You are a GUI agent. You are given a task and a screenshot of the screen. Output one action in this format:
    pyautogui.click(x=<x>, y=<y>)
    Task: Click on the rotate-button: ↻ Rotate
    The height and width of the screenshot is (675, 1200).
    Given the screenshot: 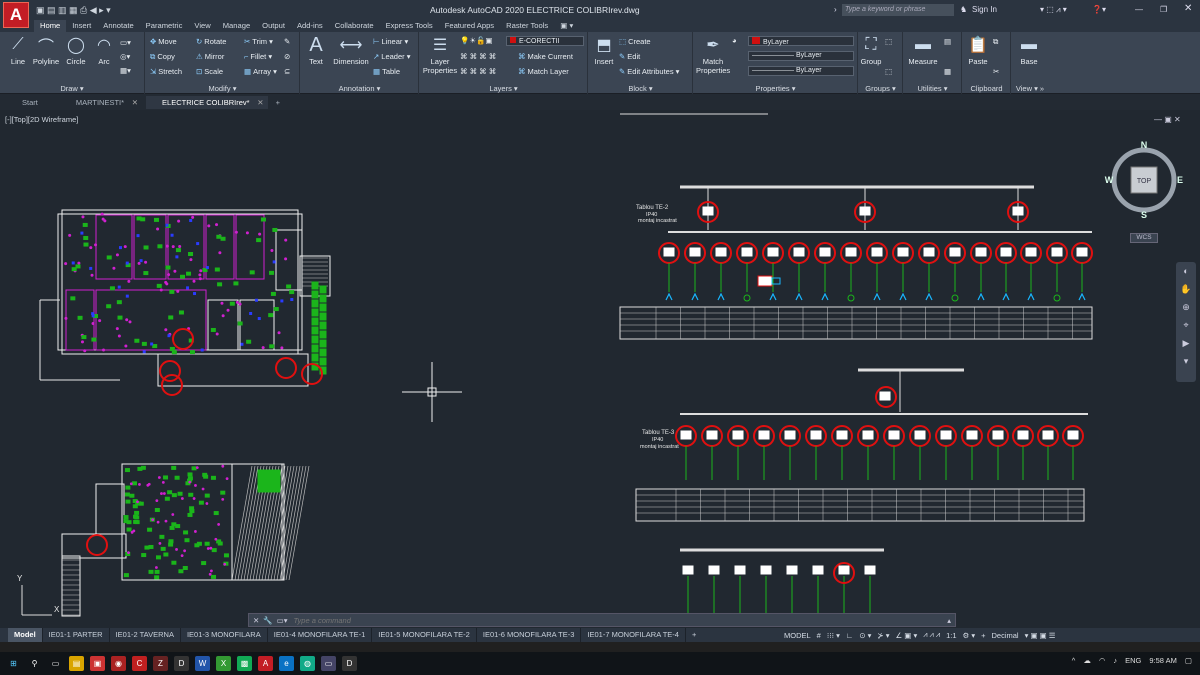 What is the action you would take?
    pyautogui.click(x=211, y=41)
    